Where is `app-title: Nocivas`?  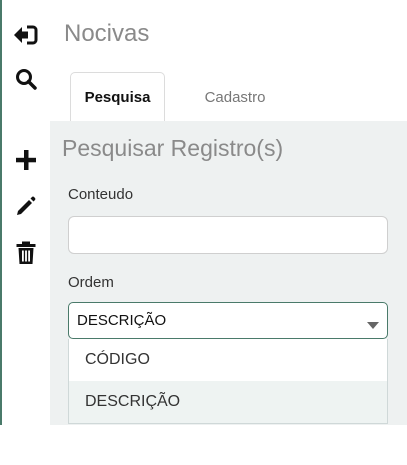
app-title: Nocivas is located at coordinates (107, 33).